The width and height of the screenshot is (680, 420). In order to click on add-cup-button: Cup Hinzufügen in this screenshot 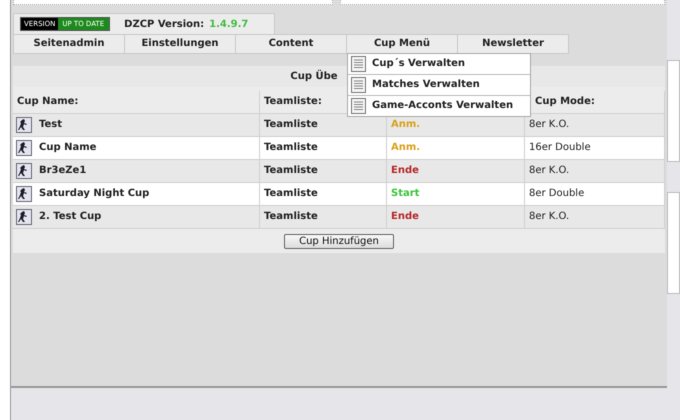, I will do `click(339, 241)`.